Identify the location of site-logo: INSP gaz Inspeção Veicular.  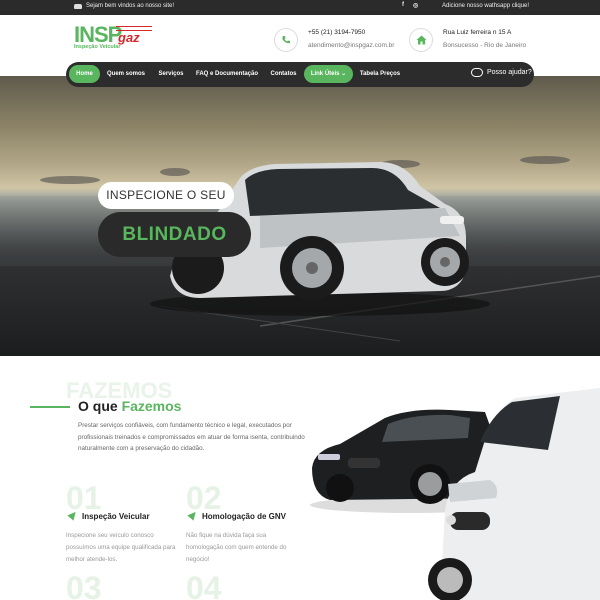
(114, 38).